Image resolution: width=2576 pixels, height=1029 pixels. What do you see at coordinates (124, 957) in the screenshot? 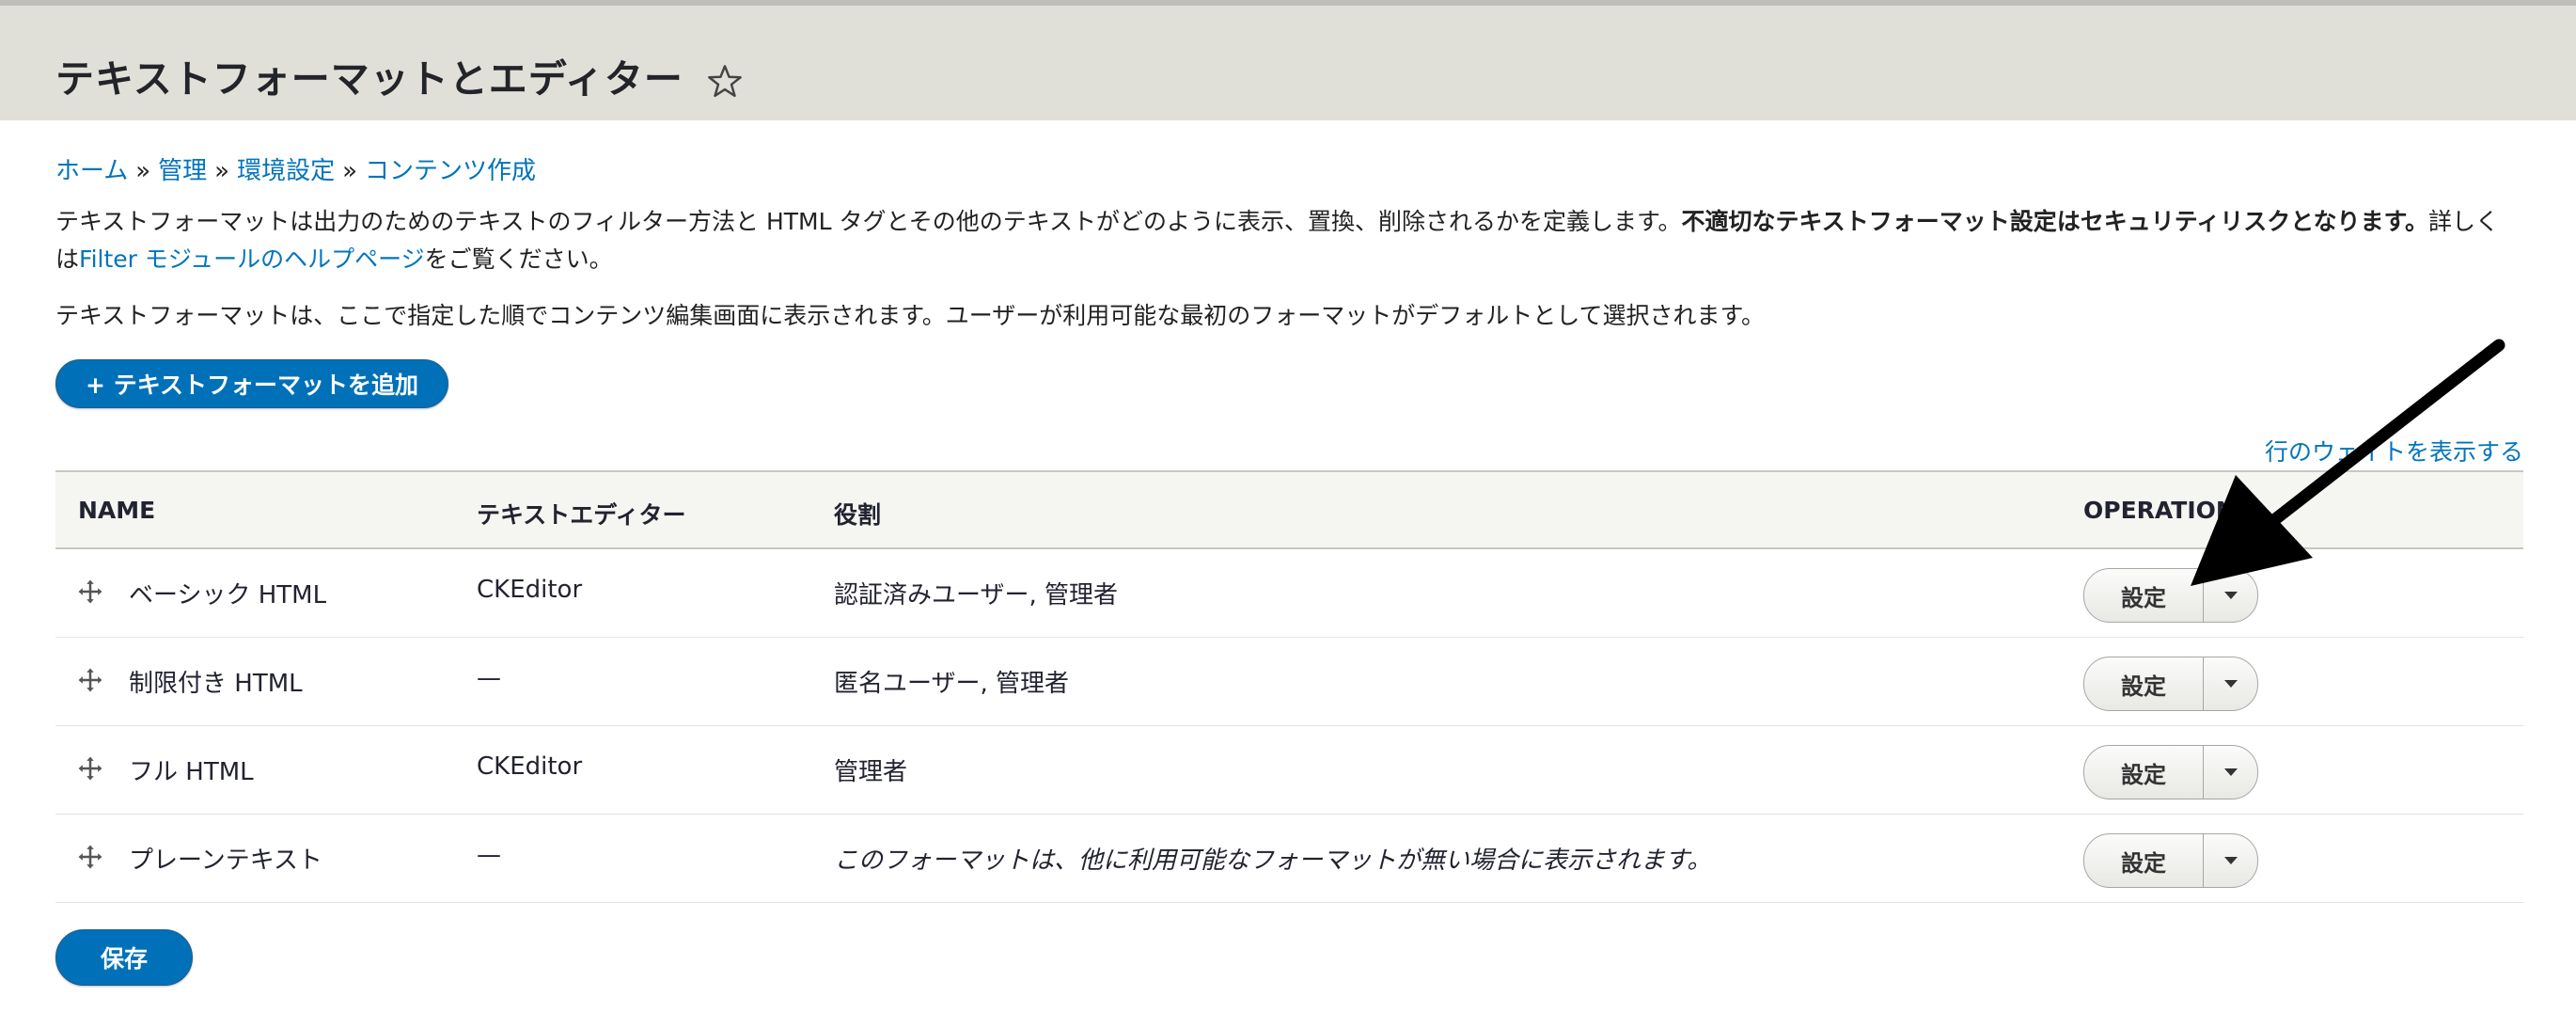
I see `save-button: 保存` at bounding box center [124, 957].